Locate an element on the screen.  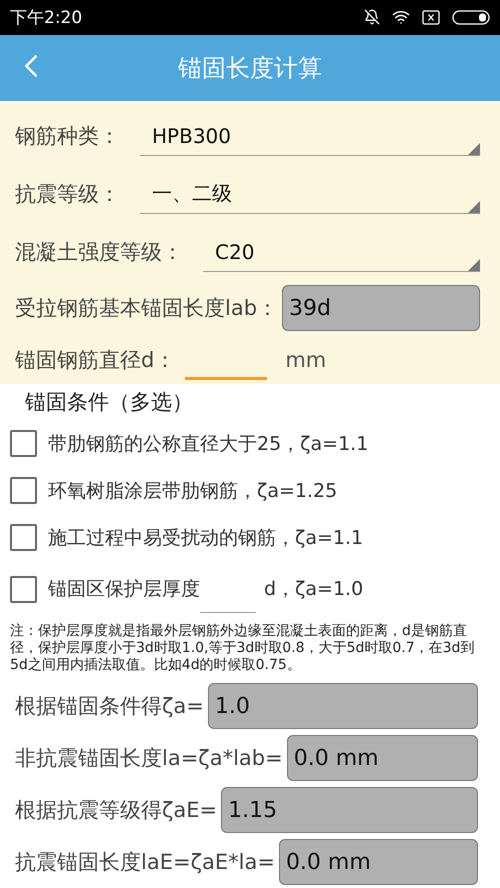
result-label: 非抗震锚固长度la=ζa*lab= is located at coordinates (149, 758).